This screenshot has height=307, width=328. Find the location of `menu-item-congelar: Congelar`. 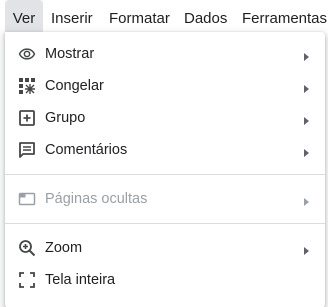

menu-item-congelar: Congelar is located at coordinates (165, 86).